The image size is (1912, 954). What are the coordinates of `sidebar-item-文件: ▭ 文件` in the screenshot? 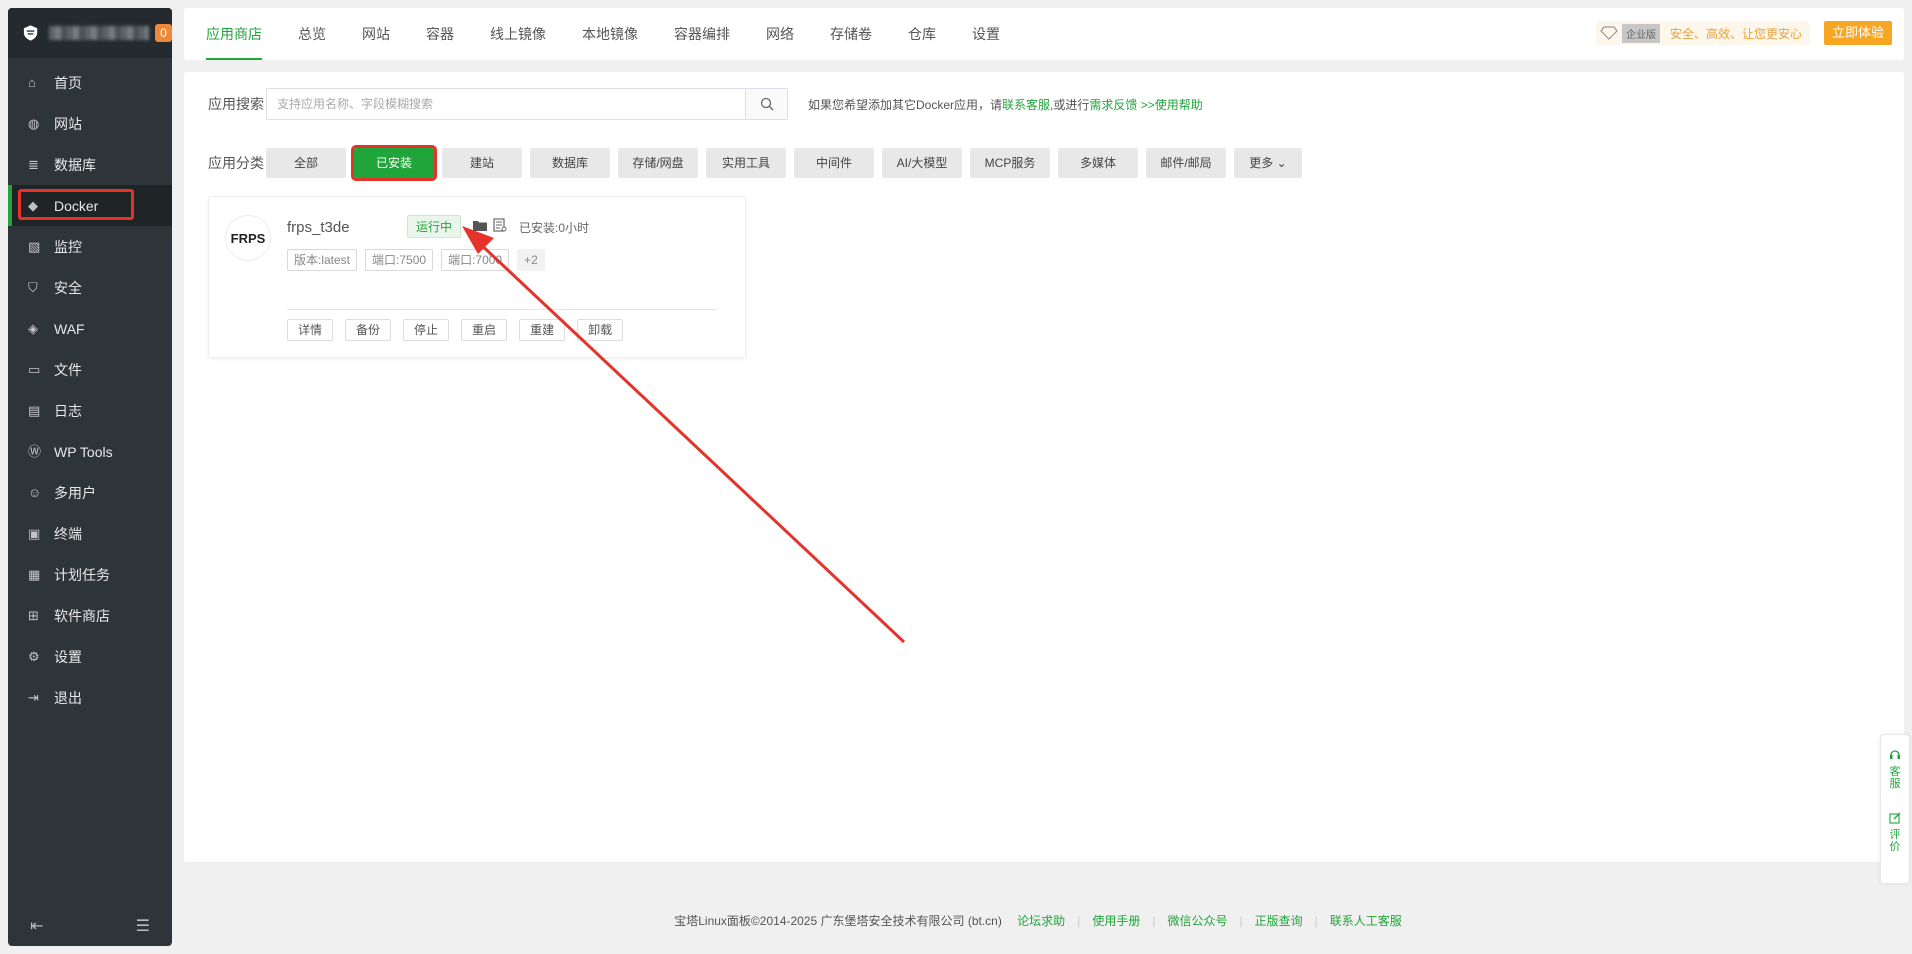 It's located at (90, 369).